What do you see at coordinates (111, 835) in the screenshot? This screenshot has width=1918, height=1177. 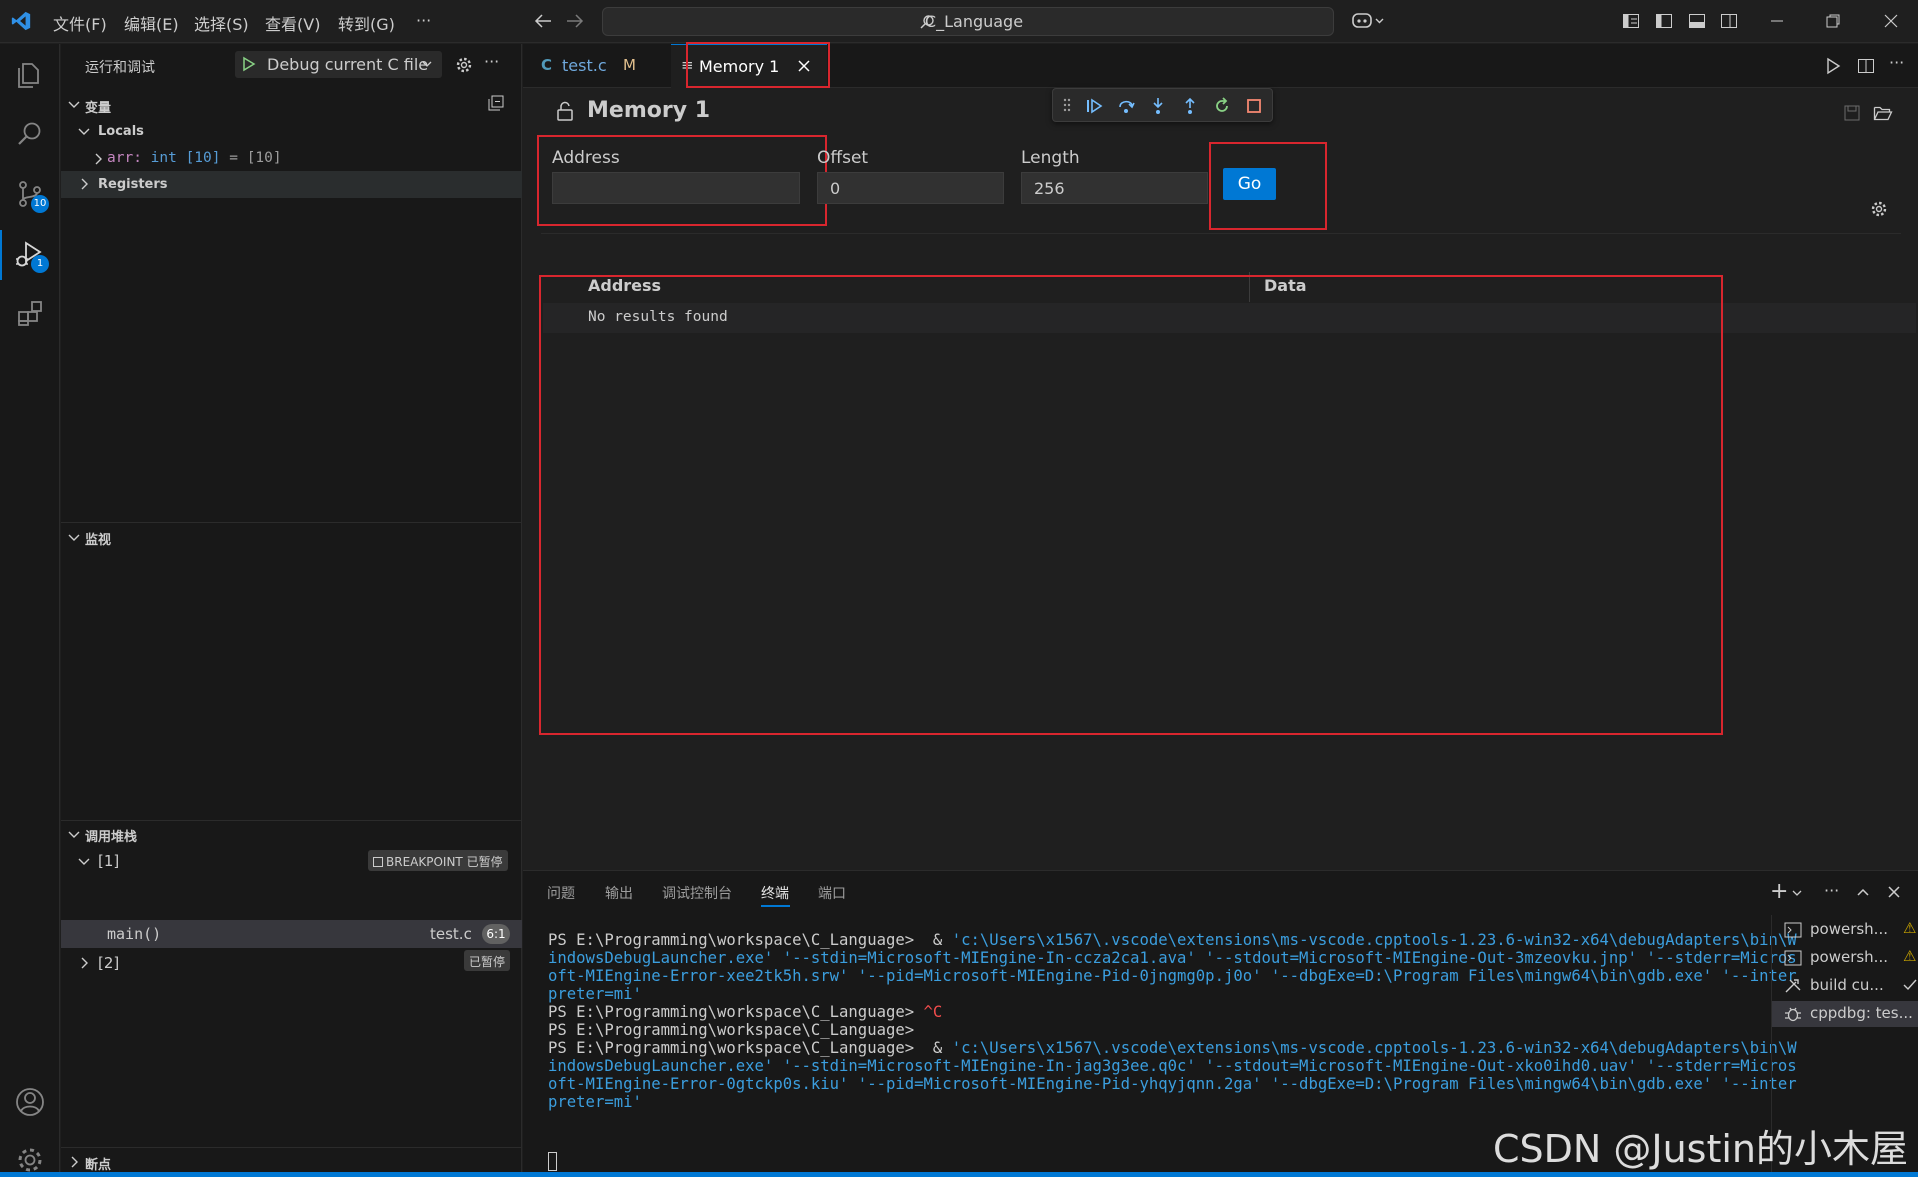 I see `callstack-header: 调用堆栈` at bounding box center [111, 835].